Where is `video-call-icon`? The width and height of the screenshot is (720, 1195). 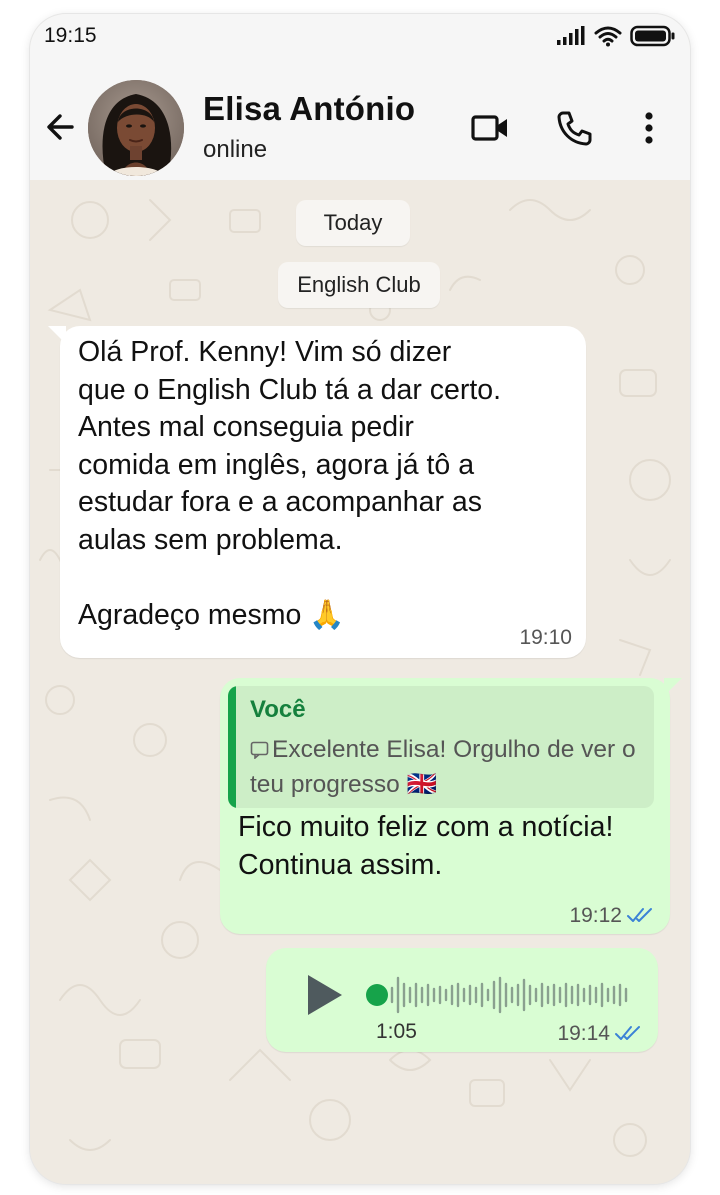
video-call-icon is located at coordinates (490, 128).